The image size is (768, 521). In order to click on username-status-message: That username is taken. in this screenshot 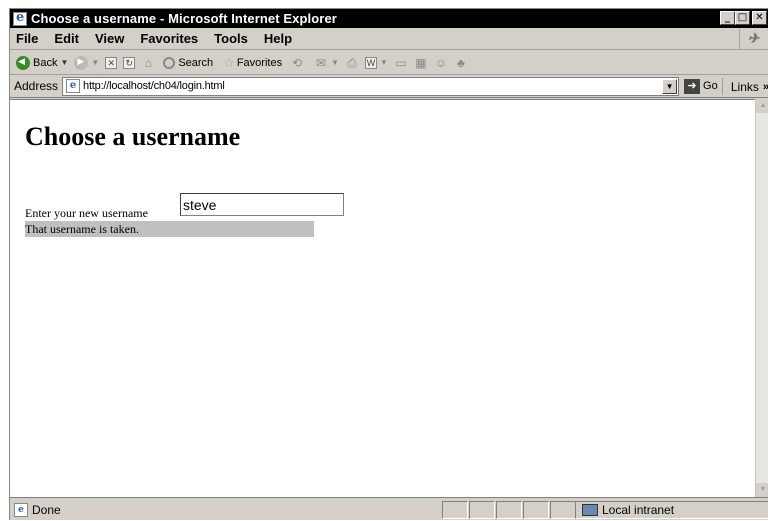, I will do `click(169, 229)`.